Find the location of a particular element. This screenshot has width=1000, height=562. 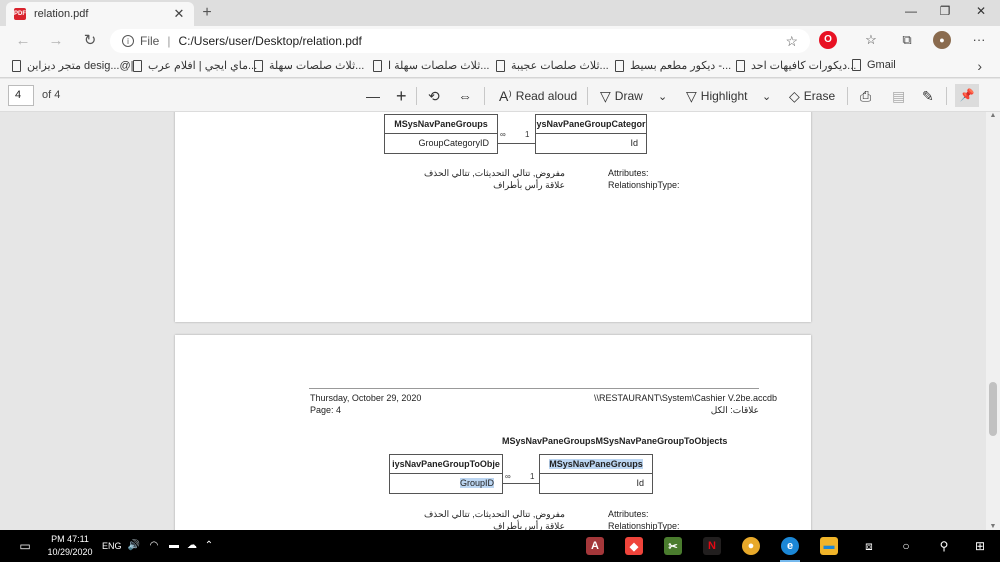

taskbar-app-anydesk: ◆ is located at coordinates (634, 546).